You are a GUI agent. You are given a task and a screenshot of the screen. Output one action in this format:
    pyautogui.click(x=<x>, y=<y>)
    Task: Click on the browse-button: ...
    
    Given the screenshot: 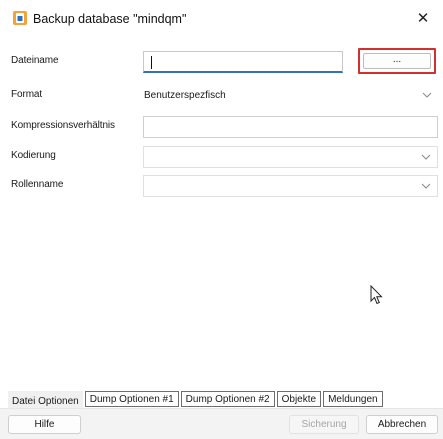 What is the action you would take?
    pyautogui.click(x=397, y=61)
    